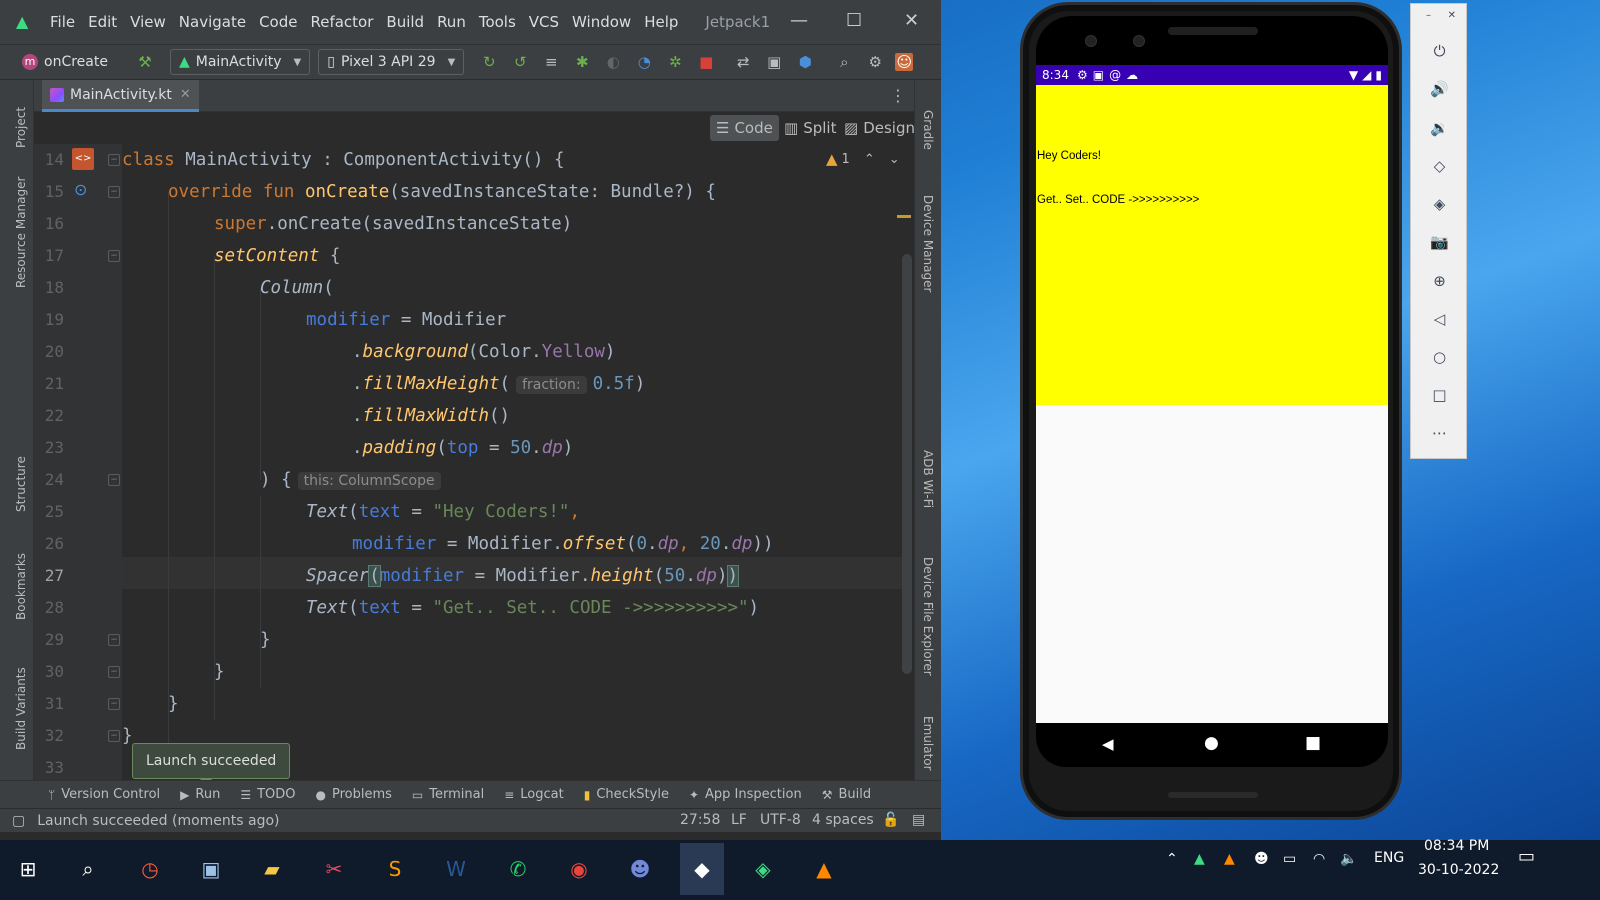 This screenshot has height=900, width=1600. I want to click on app-icon-clock: ◷, so click(150, 869).